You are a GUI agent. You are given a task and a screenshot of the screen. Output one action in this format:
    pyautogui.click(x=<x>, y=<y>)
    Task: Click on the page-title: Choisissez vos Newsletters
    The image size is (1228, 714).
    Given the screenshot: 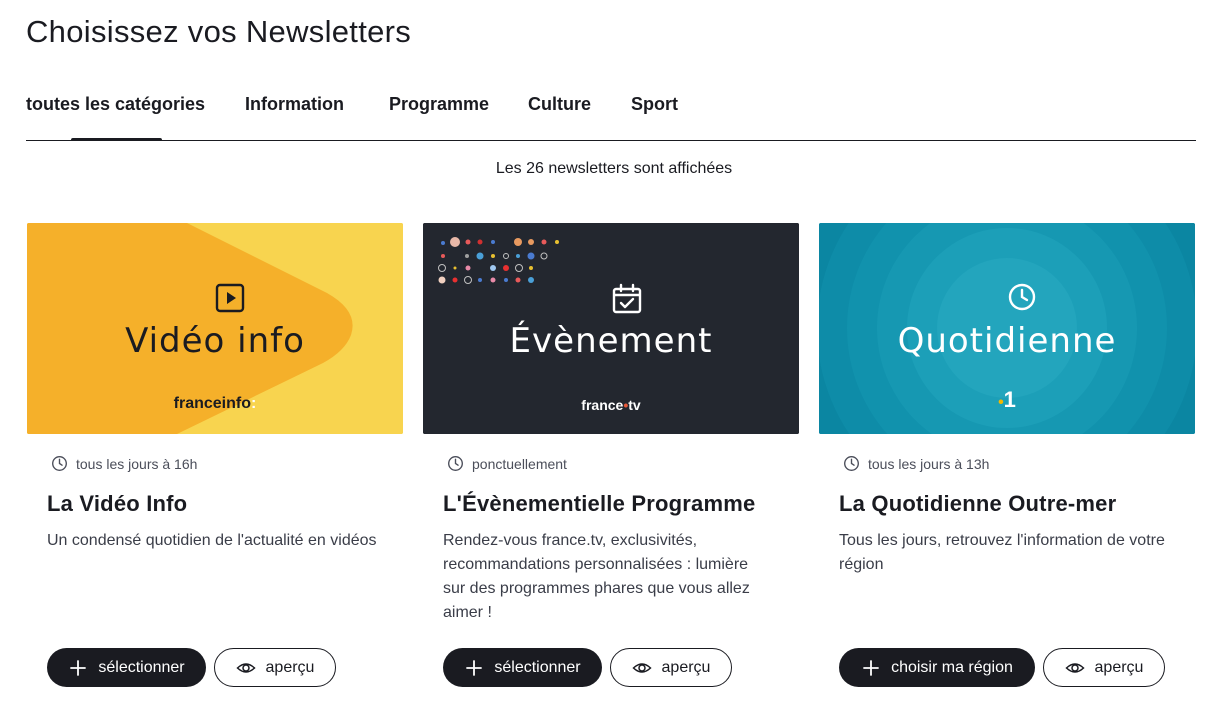 What is the action you would take?
    pyautogui.click(x=219, y=31)
    